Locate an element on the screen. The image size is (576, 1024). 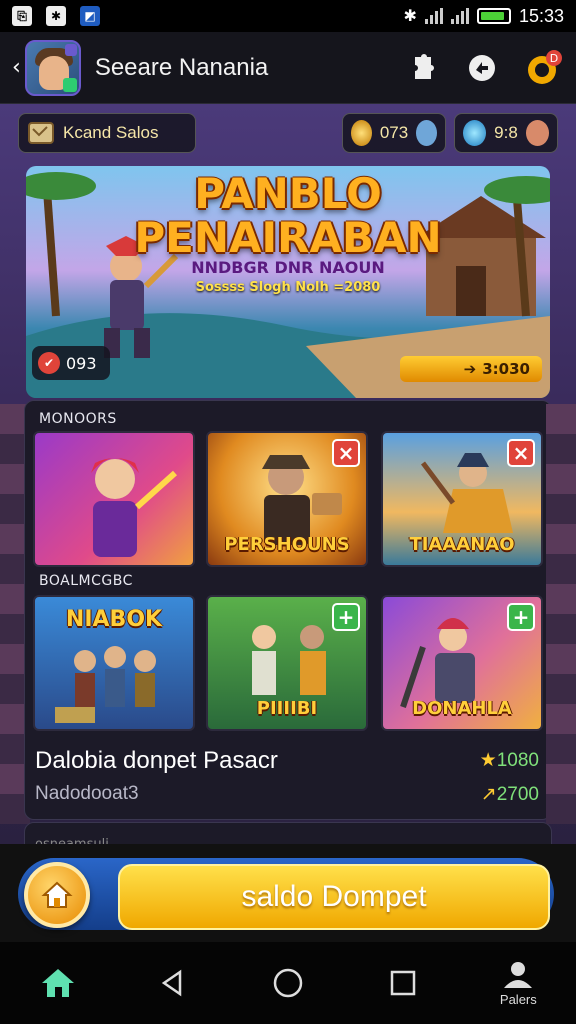
action-bar: saldo Dompet is located at coordinates (288, 893).